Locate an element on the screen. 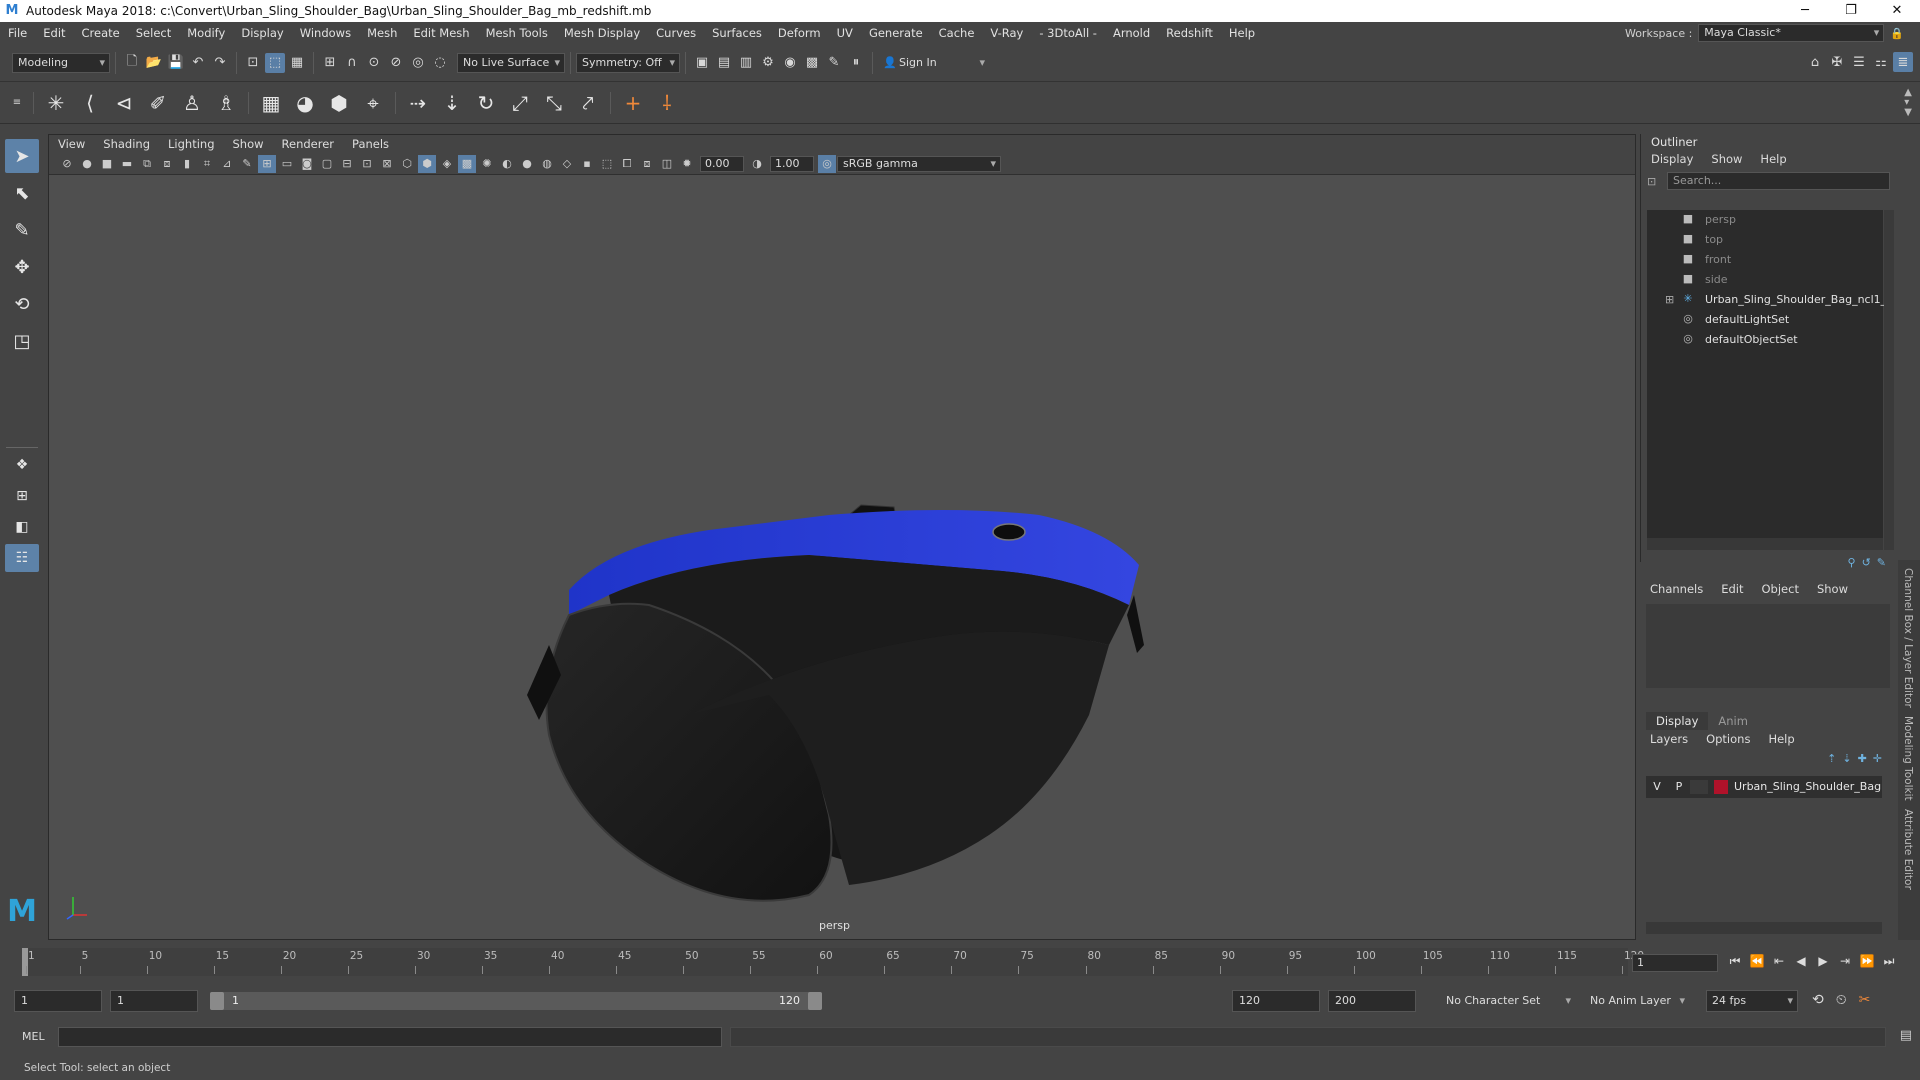 Image resolution: width=1920 pixels, height=1080 pixels. grease-pencil-icon: ✎ is located at coordinates (247, 164).